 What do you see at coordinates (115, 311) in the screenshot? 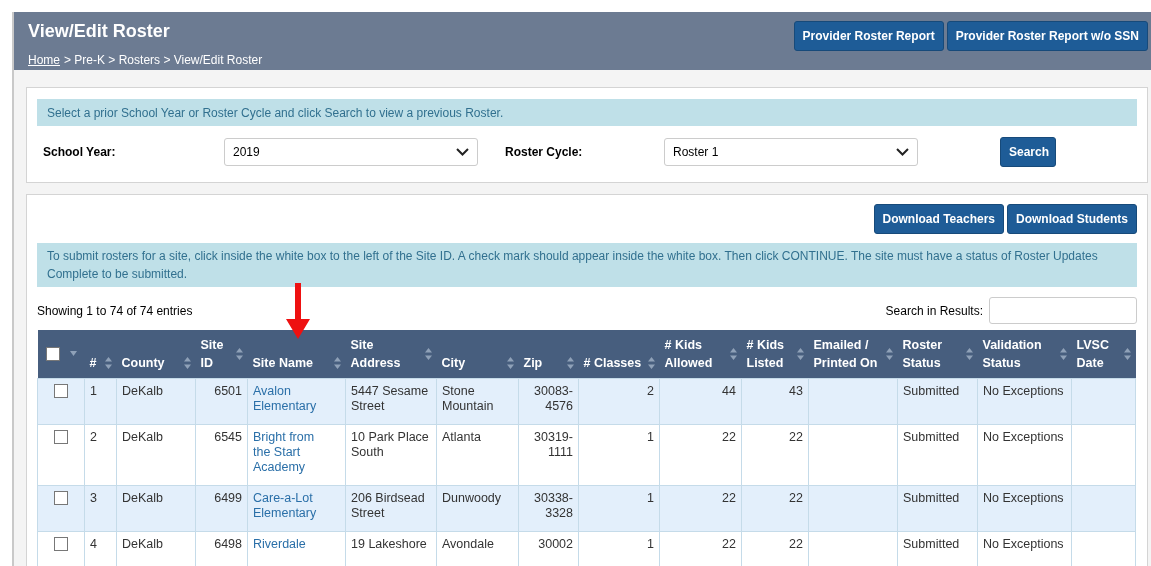
I see `entries-count: Showing 1 to 74 of 74 entries` at bounding box center [115, 311].